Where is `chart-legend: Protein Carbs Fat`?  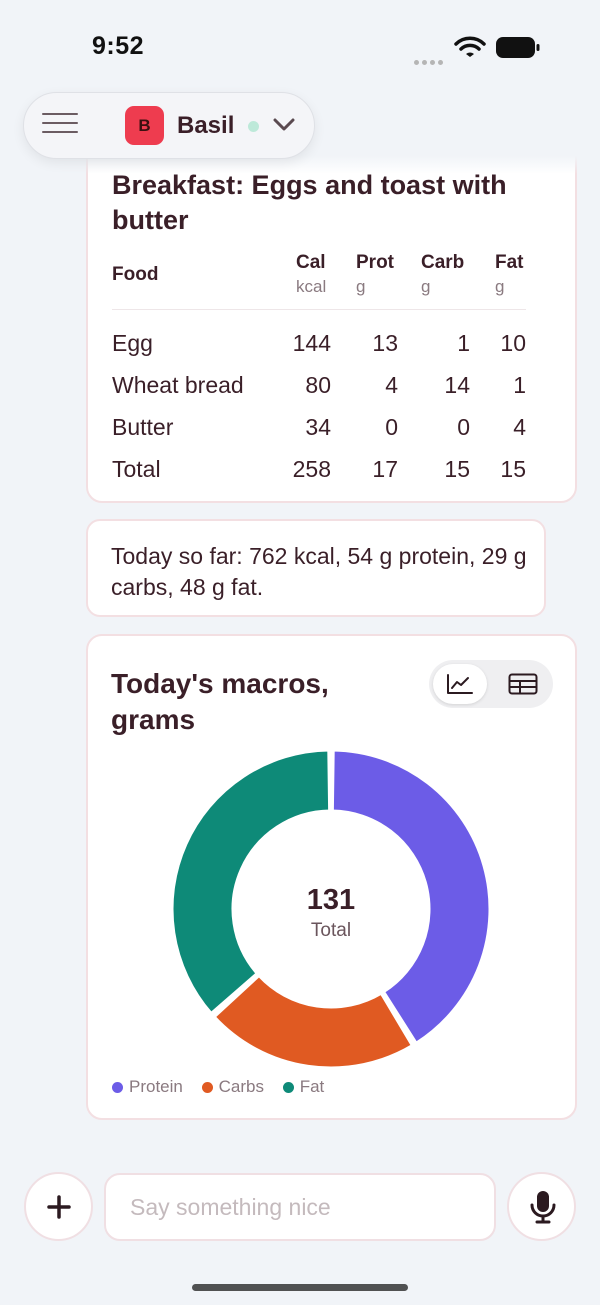
chart-legend: Protein Carbs Fat is located at coordinates (225, 1087).